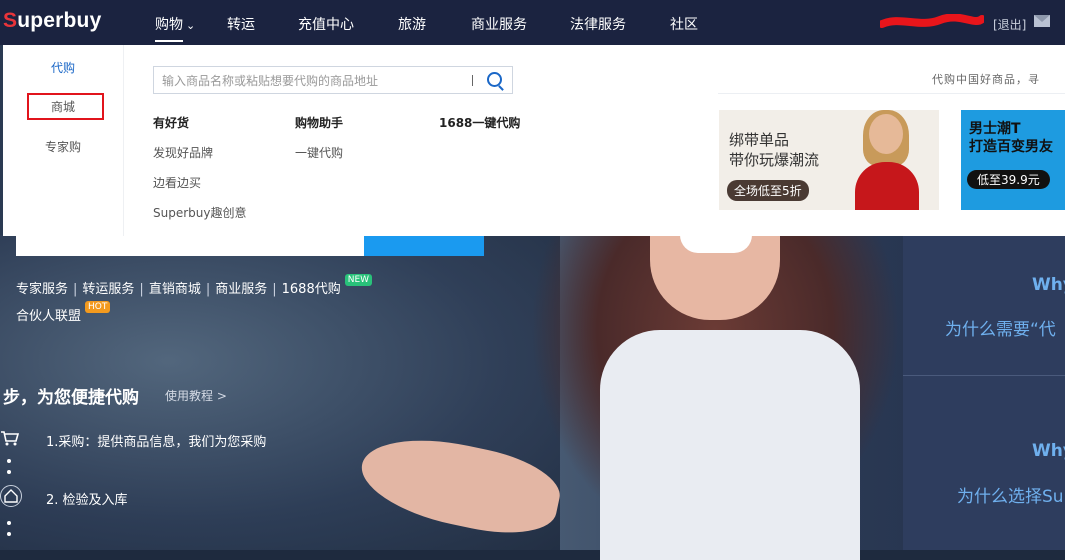 This screenshot has width=1065, height=560. What do you see at coordinates (312, 81) in the screenshot?
I see `product-search-input` at bounding box center [312, 81].